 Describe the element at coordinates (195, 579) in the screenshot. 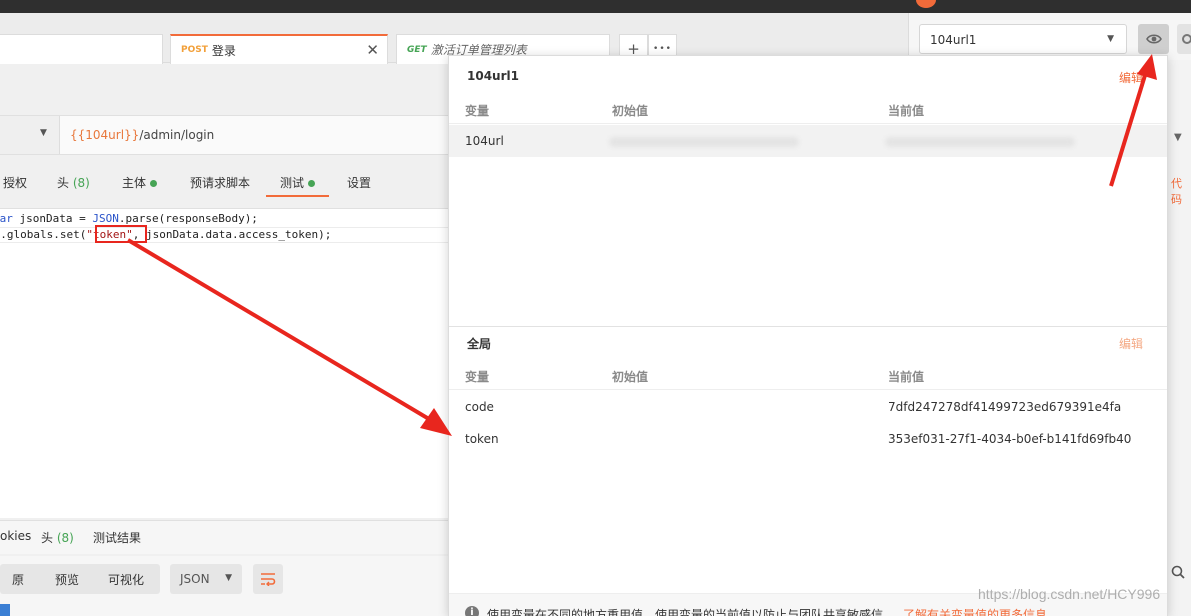

I see `format-select-value: JSON` at that location.